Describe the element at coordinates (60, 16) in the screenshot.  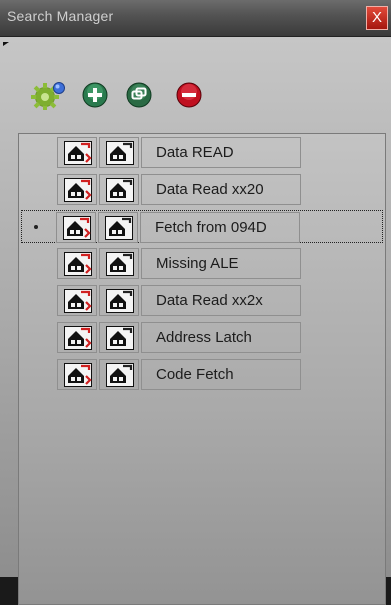
I see `window-title: Search Manager` at that location.